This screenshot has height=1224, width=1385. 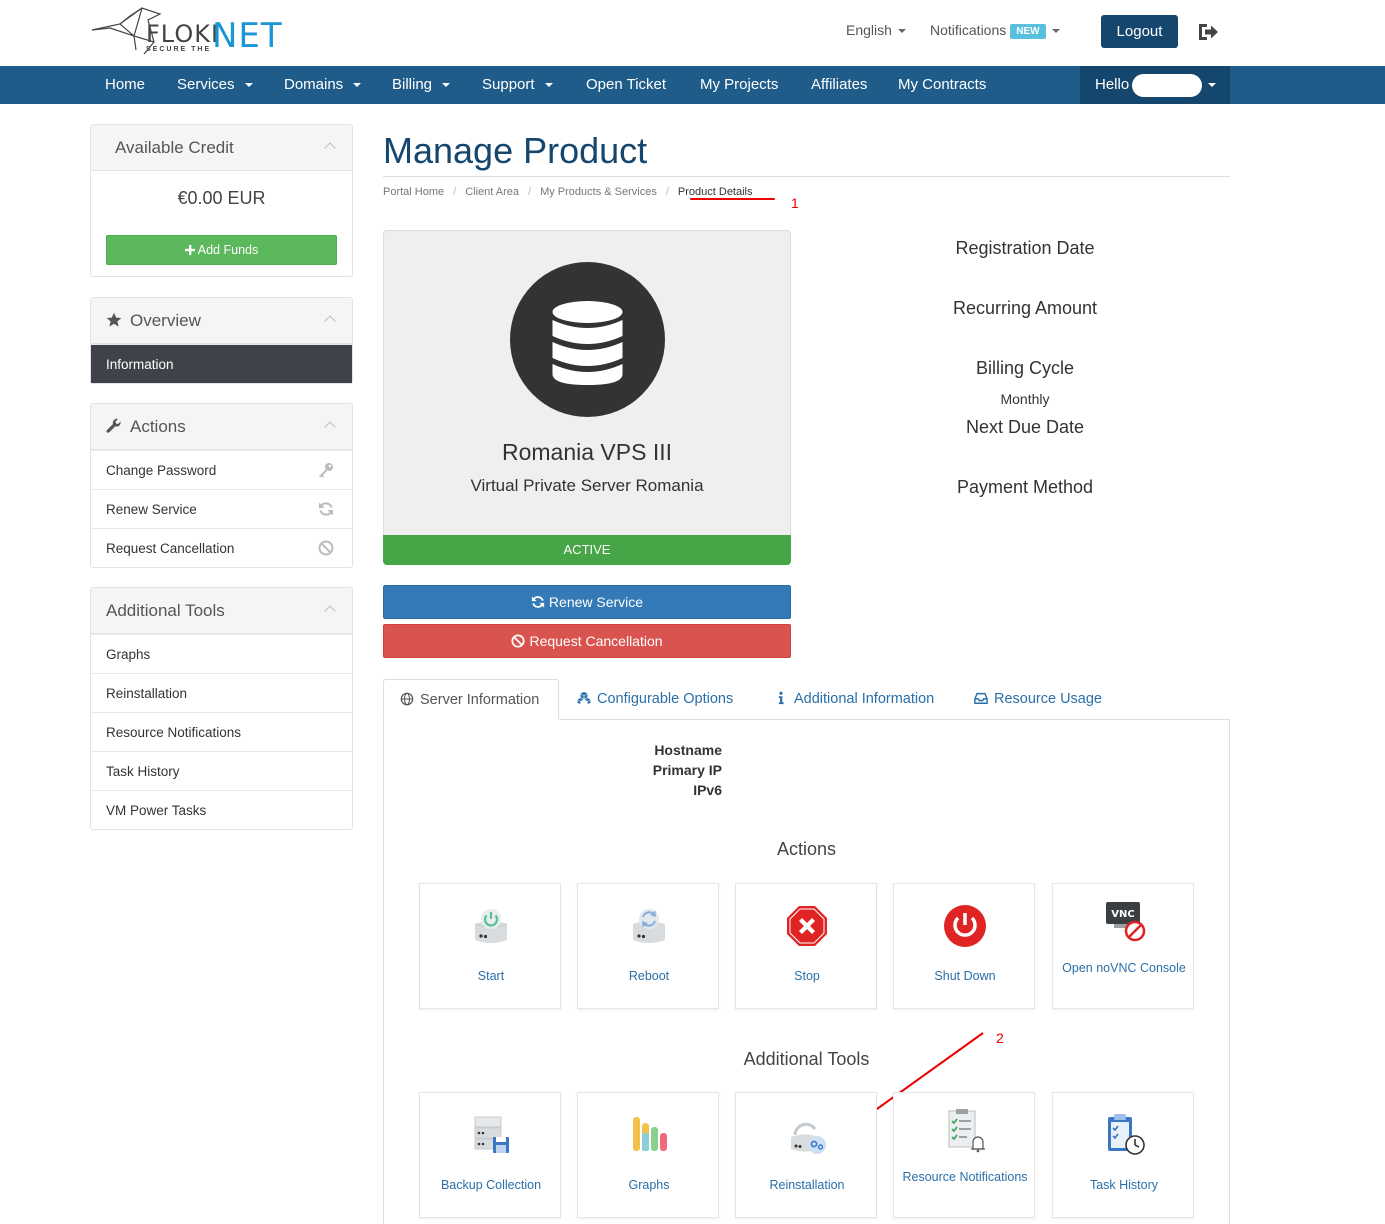 What do you see at coordinates (864, 699) in the screenshot?
I see `tab-additional-information-label: Additional Information` at bounding box center [864, 699].